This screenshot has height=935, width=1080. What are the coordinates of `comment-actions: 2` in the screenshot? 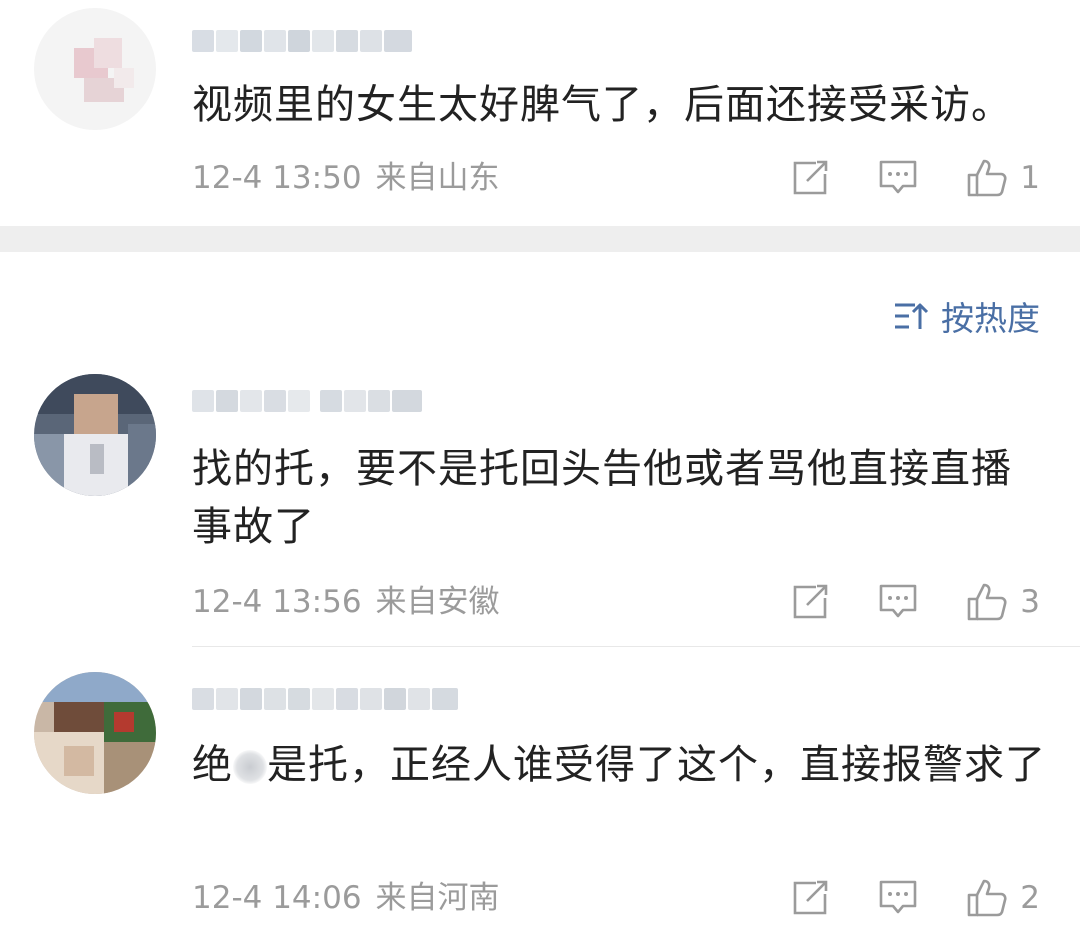 It's located at (892, 898).